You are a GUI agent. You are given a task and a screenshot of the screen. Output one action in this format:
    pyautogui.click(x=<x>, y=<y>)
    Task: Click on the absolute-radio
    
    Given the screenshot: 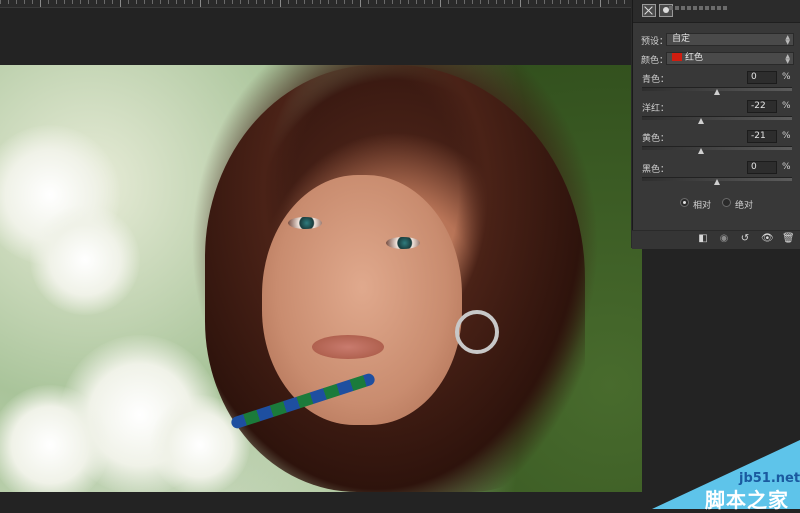 What is the action you would take?
    pyautogui.click(x=726, y=202)
    